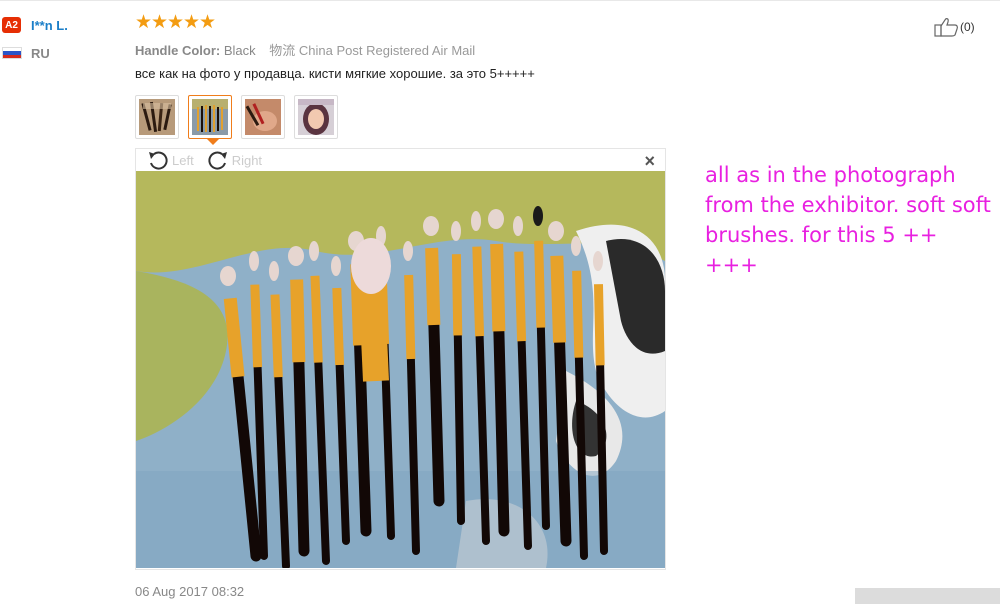 This screenshot has height=604, width=1000. I want to click on country-code: RU, so click(40, 53).